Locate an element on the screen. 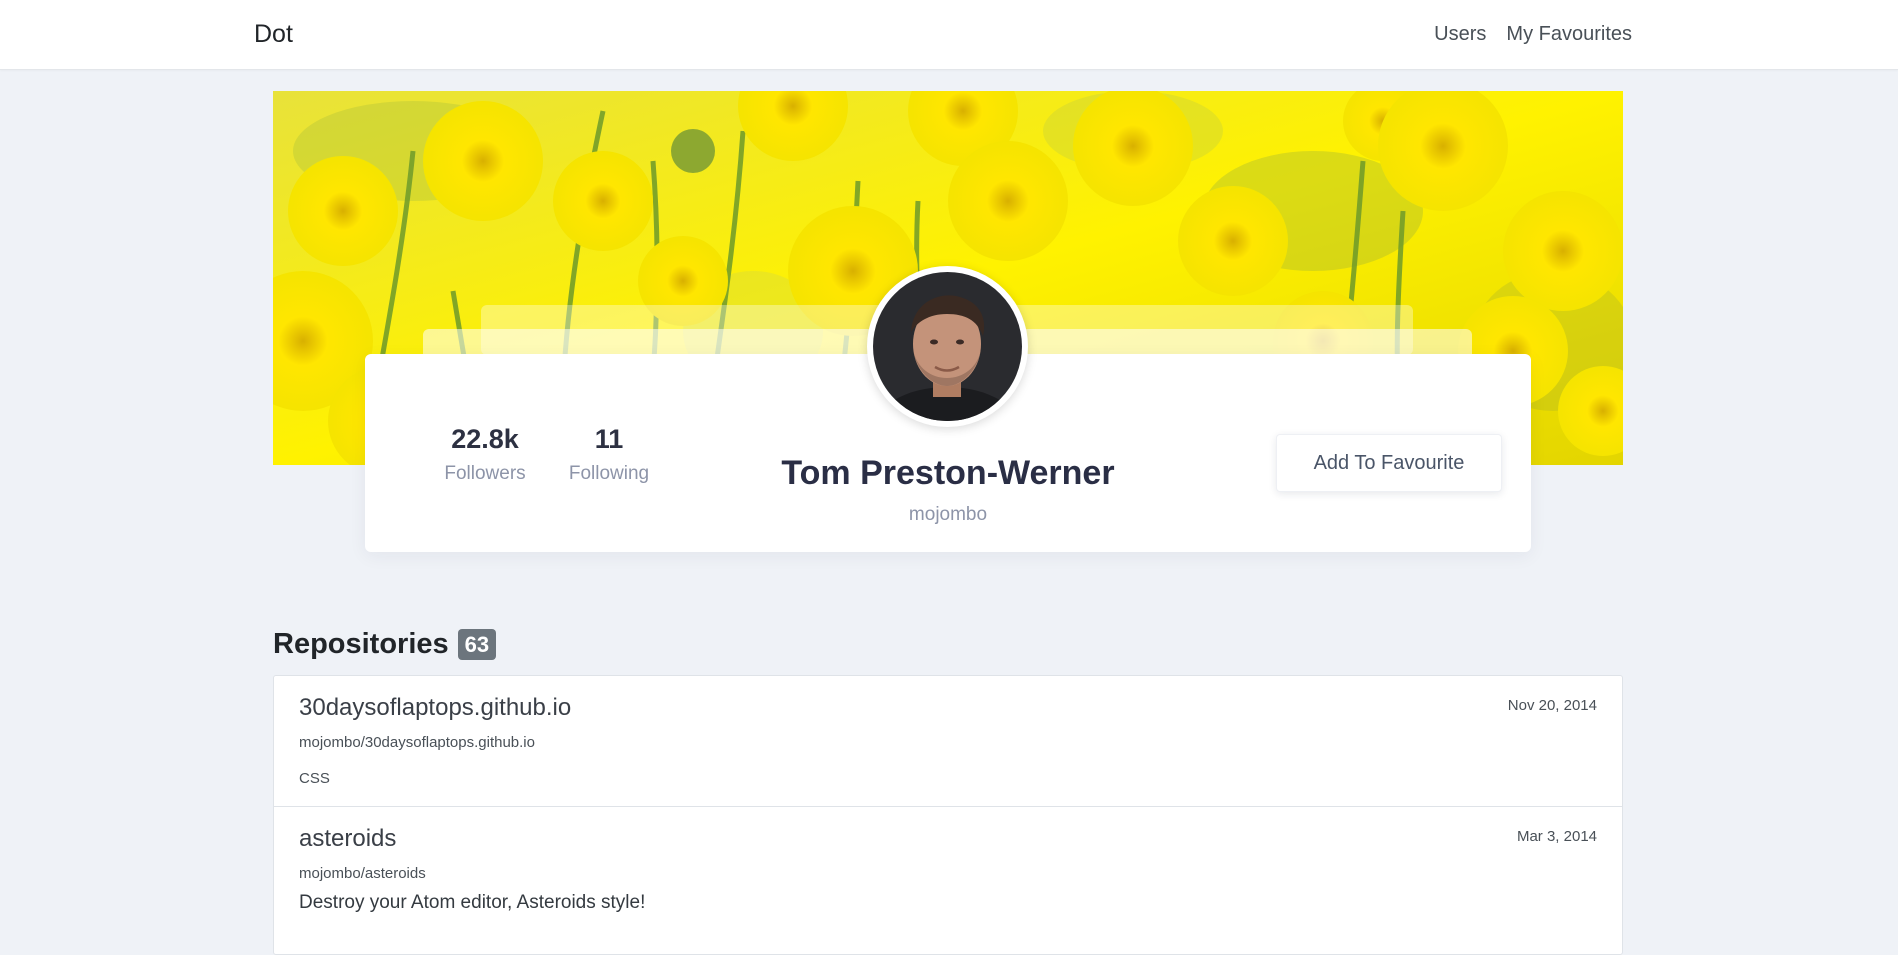 This screenshot has height=955, width=1898. repo-full-name: mojombo/asteroids is located at coordinates (362, 873).